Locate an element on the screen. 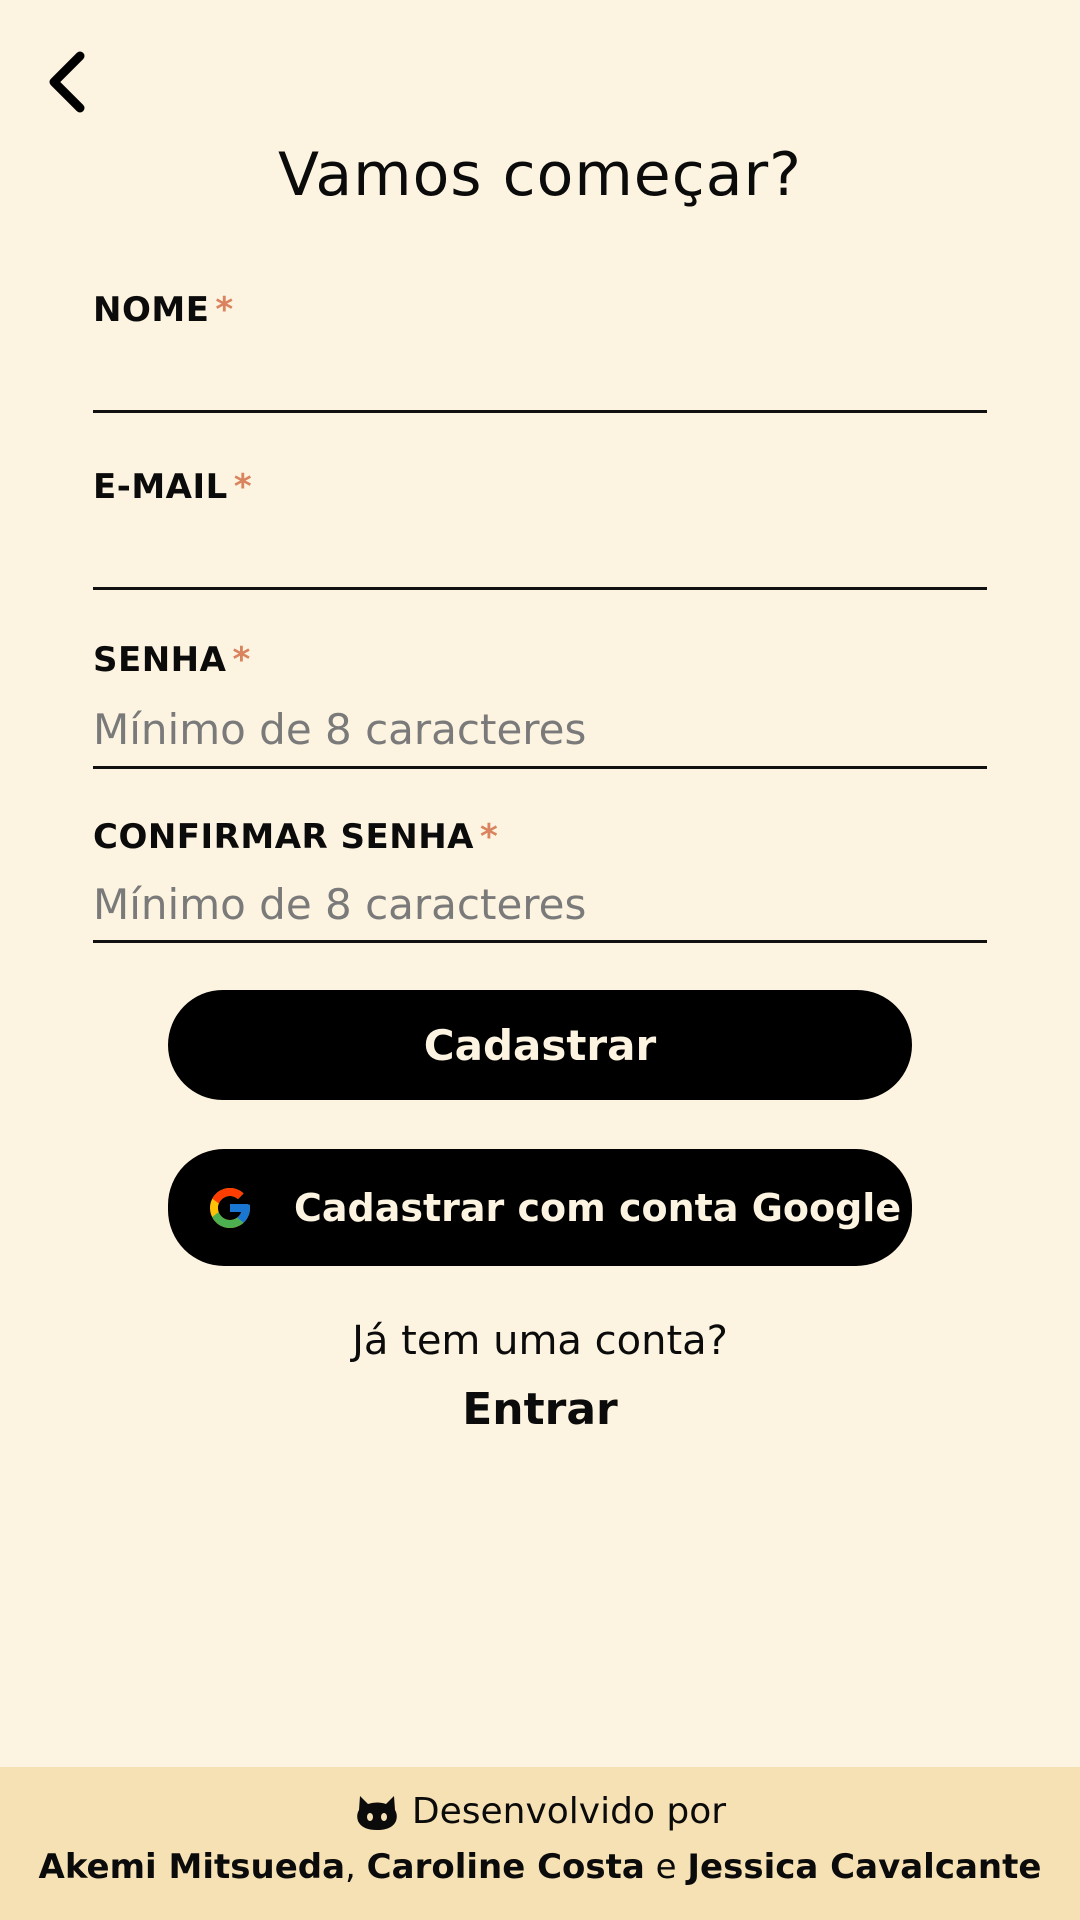 This screenshot has width=1080, height=1920. password-field-group: SENHA * is located at coordinates (540, 702).